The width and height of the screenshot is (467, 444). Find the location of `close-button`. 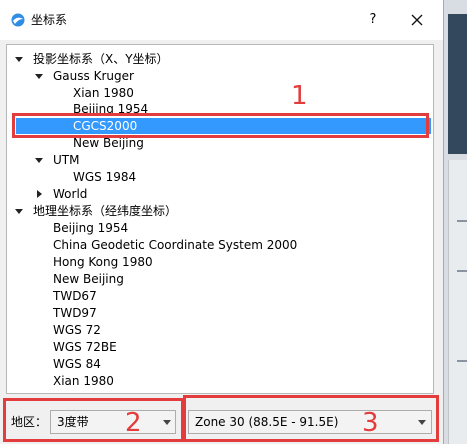

close-button is located at coordinates (417, 20).